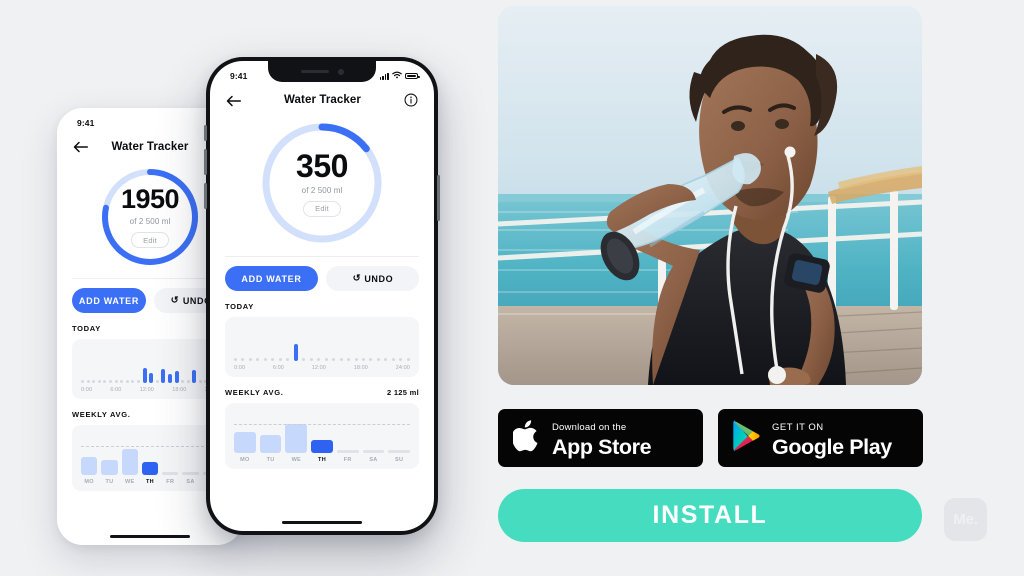 Image resolution: width=1024 pixels, height=576 pixels. Describe the element at coordinates (322, 190) in the screenshot. I see `water-goal-label: of 2 500 ml` at that location.